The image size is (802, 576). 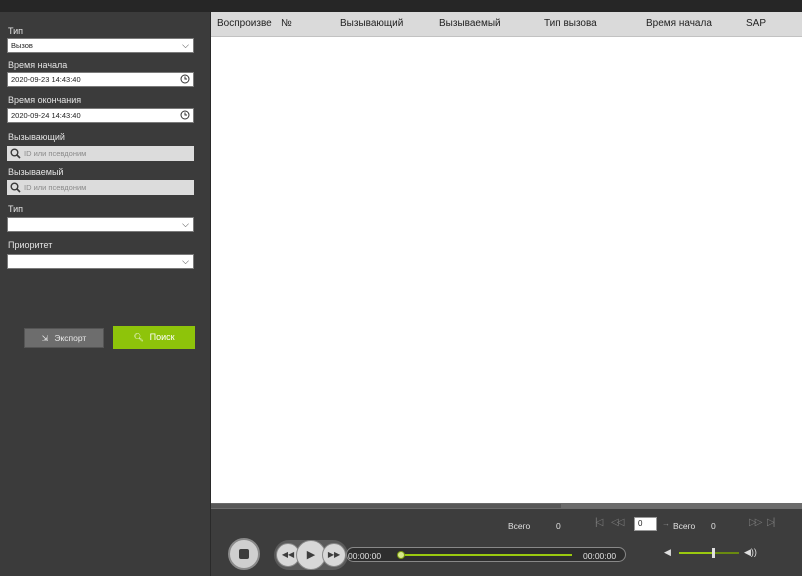 I want to click on end-time-field: 2020-09-24 14:43:40, so click(x=100, y=115).